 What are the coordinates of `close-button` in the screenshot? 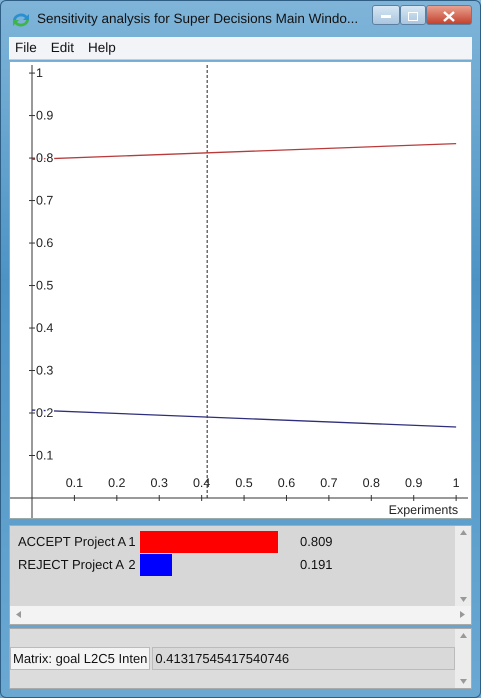 It's located at (449, 14).